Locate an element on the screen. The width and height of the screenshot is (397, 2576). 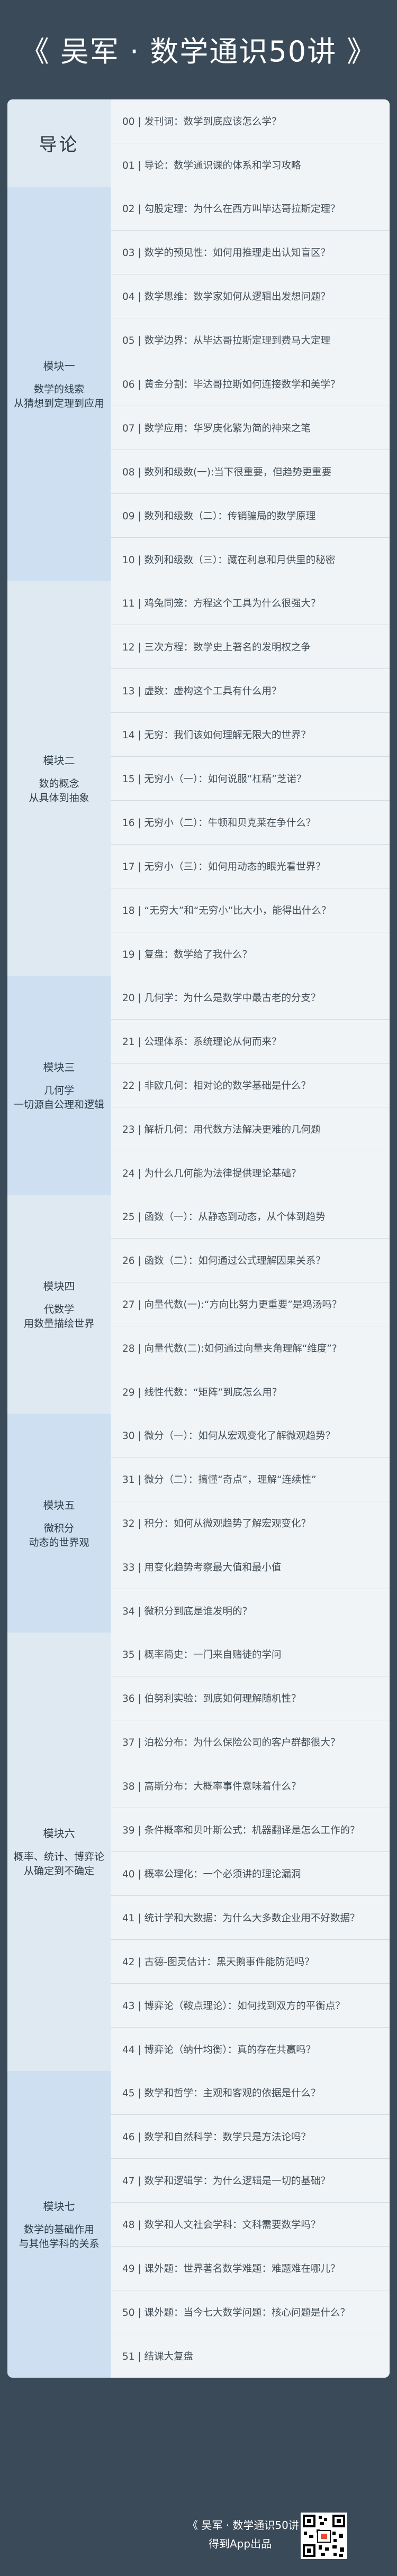
lesson-item: 22 | 非欧几何：相对论的数学基础是什么？ is located at coordinates (251, 1085).